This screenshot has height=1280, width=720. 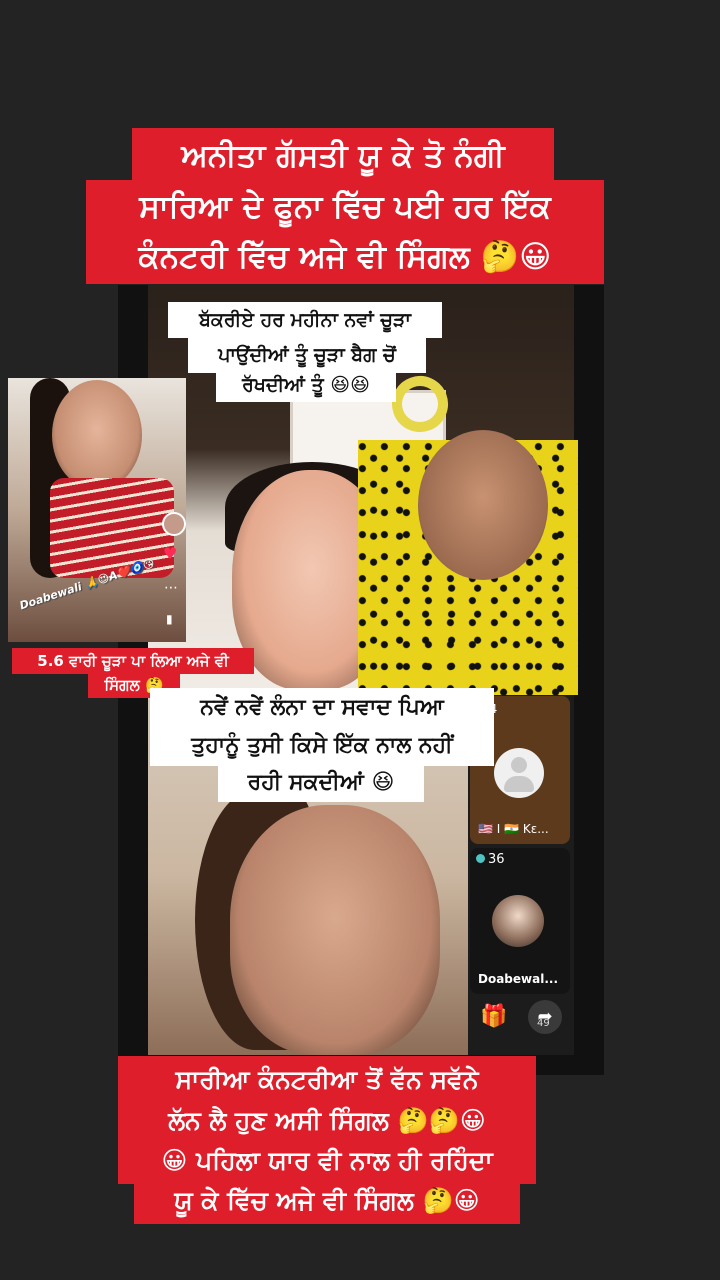 What do you see at coordinates (519, 773) in the screenshot?
I see `guest-avatar-icon` at bounding box center [519, 773].